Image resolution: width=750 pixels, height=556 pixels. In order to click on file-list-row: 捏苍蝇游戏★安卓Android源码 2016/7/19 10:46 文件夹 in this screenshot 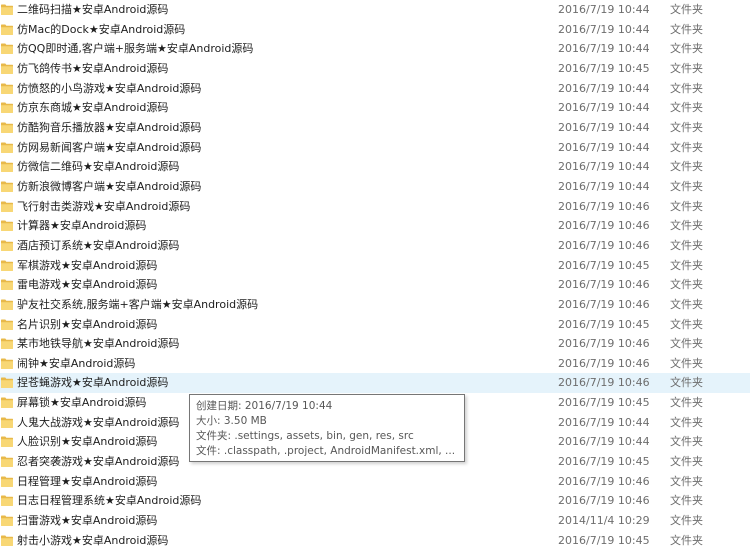, I will do `click(375, 383)`.